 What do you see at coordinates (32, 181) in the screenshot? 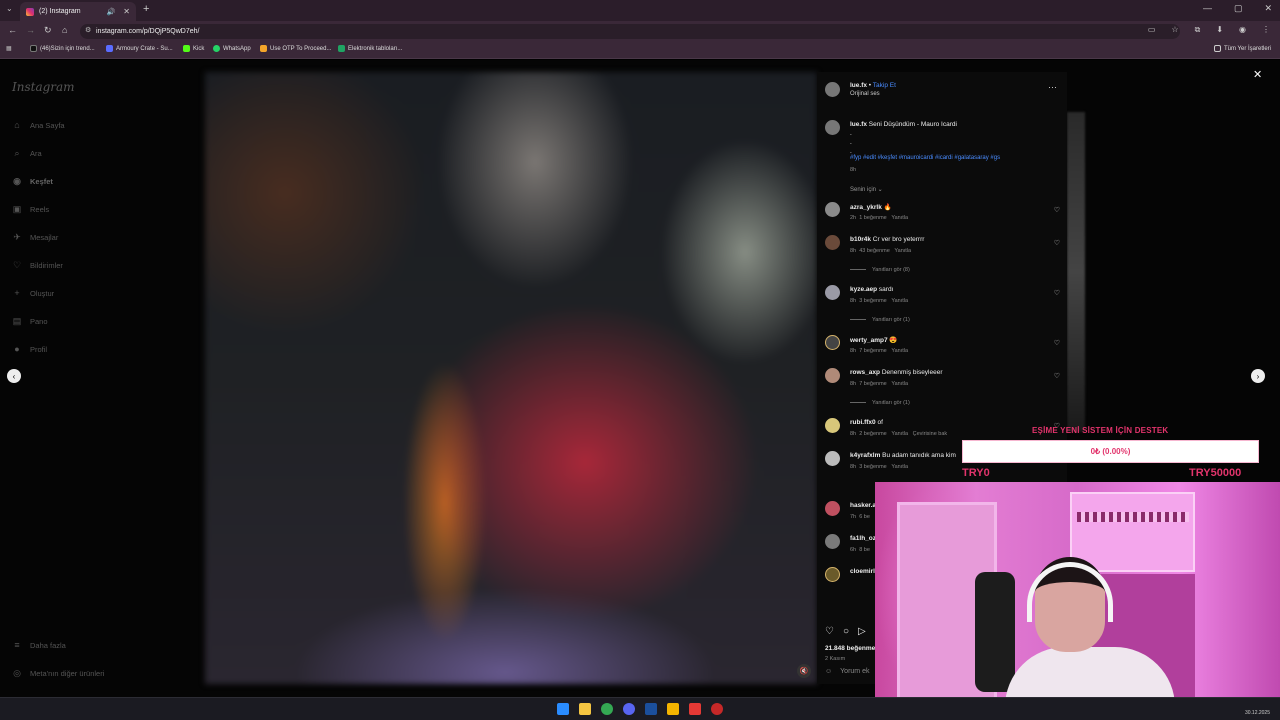
I see `sidebar-item-explore: ◉ Keşfet` at bounding box center [32, 181].